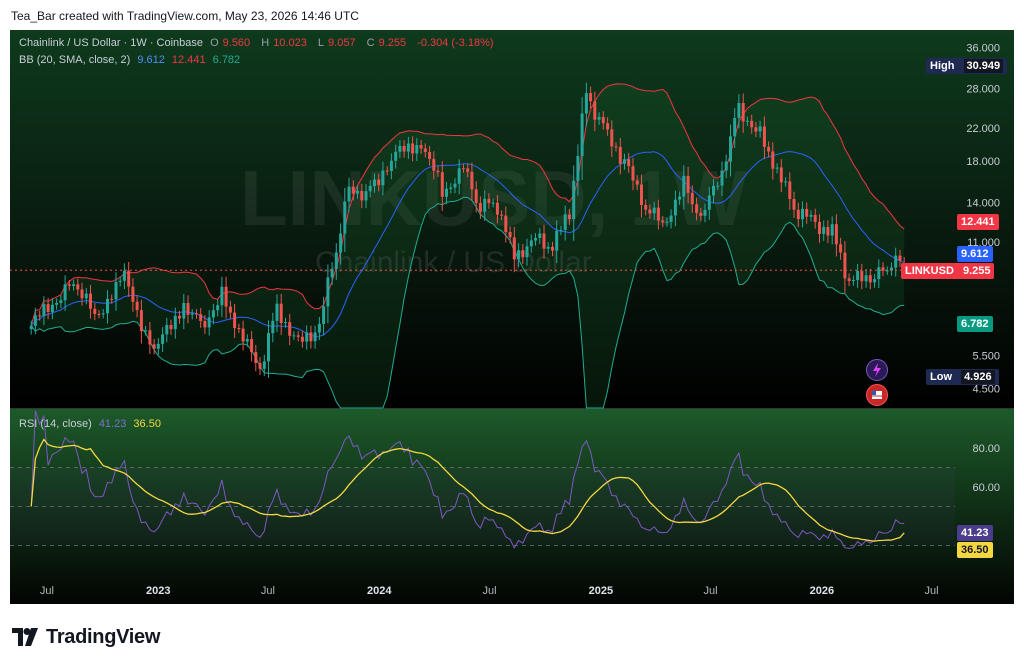  Describe the element at coordinates (983, 203) in the screenshot. I see `price-tick-label: 14.000` at that location.